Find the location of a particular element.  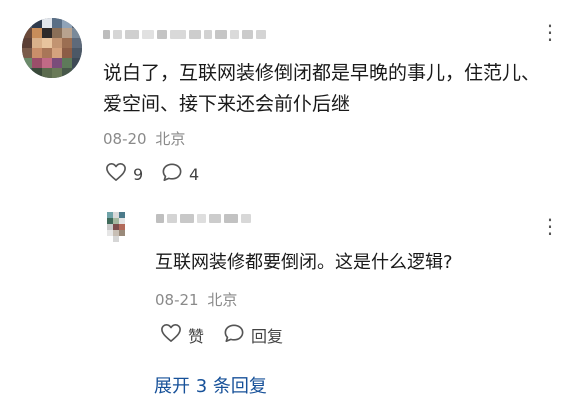

like-button: 9 is located at coordinates (124, 174).